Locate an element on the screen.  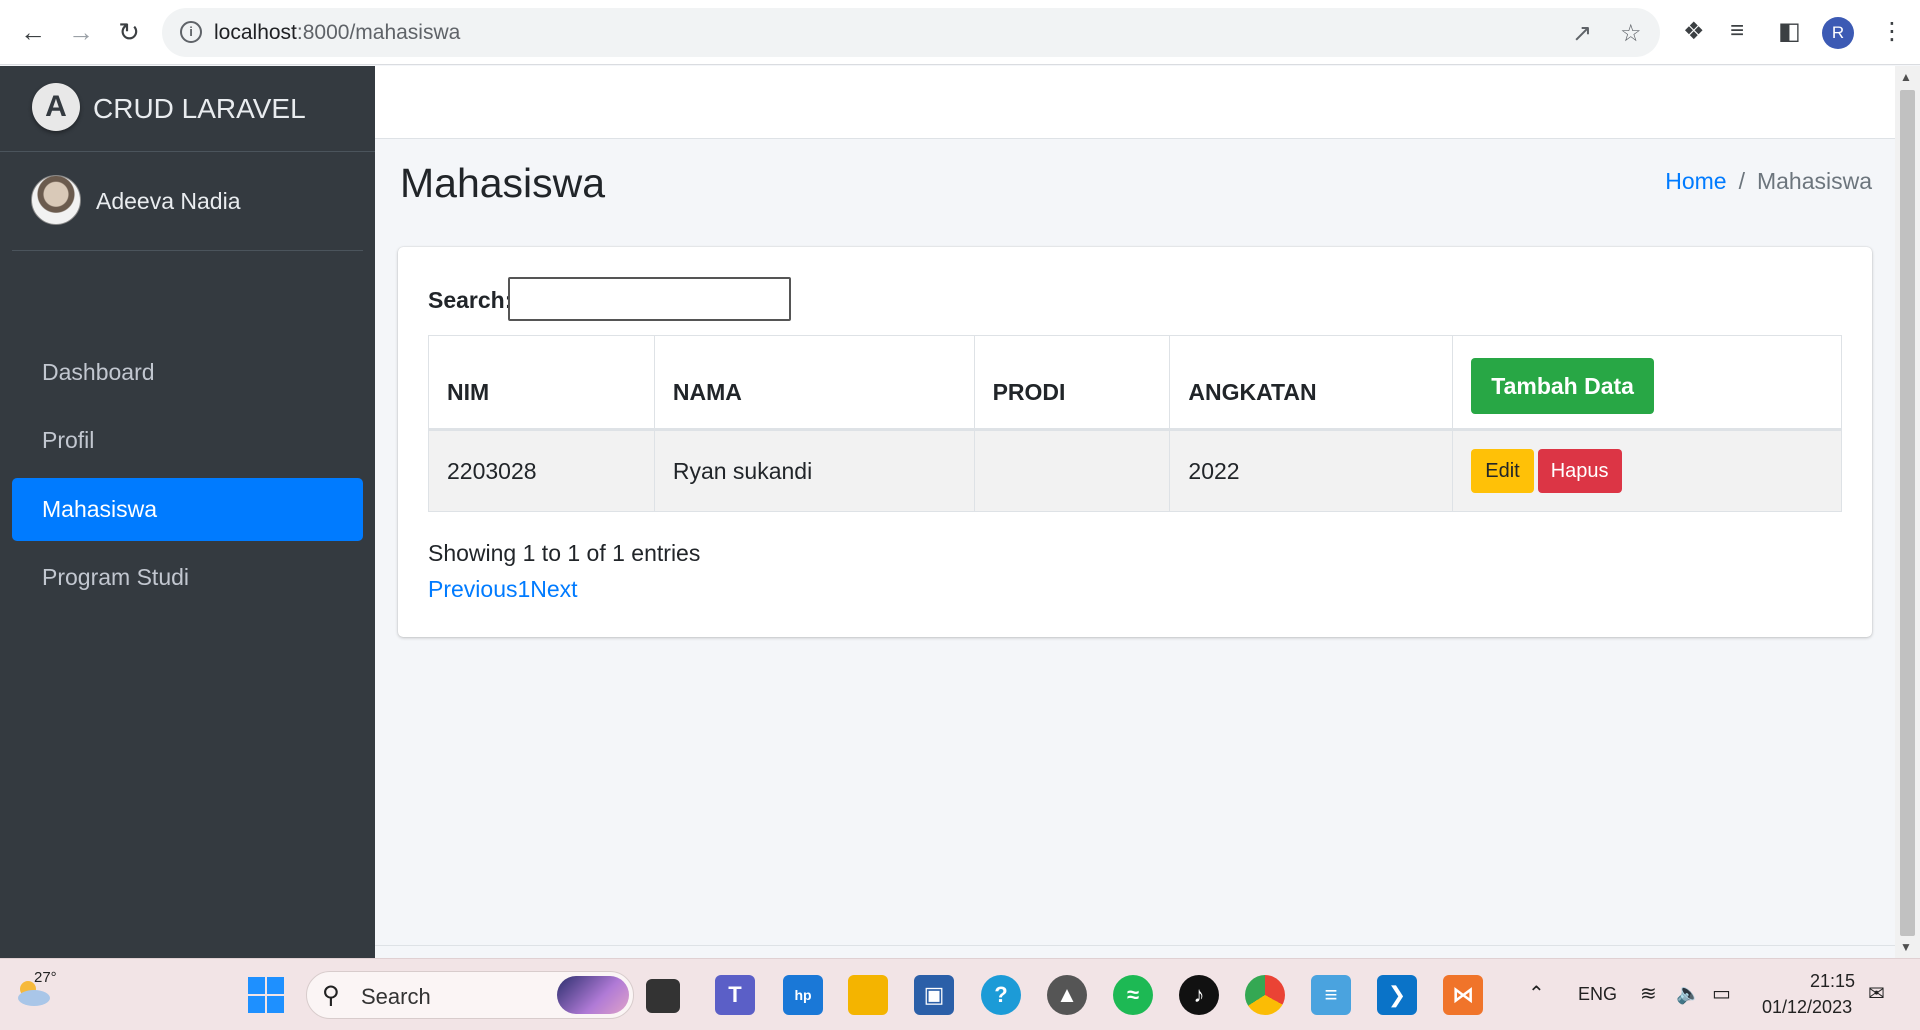
cell-nim: 2203028 is located at coordinates (541, 470).